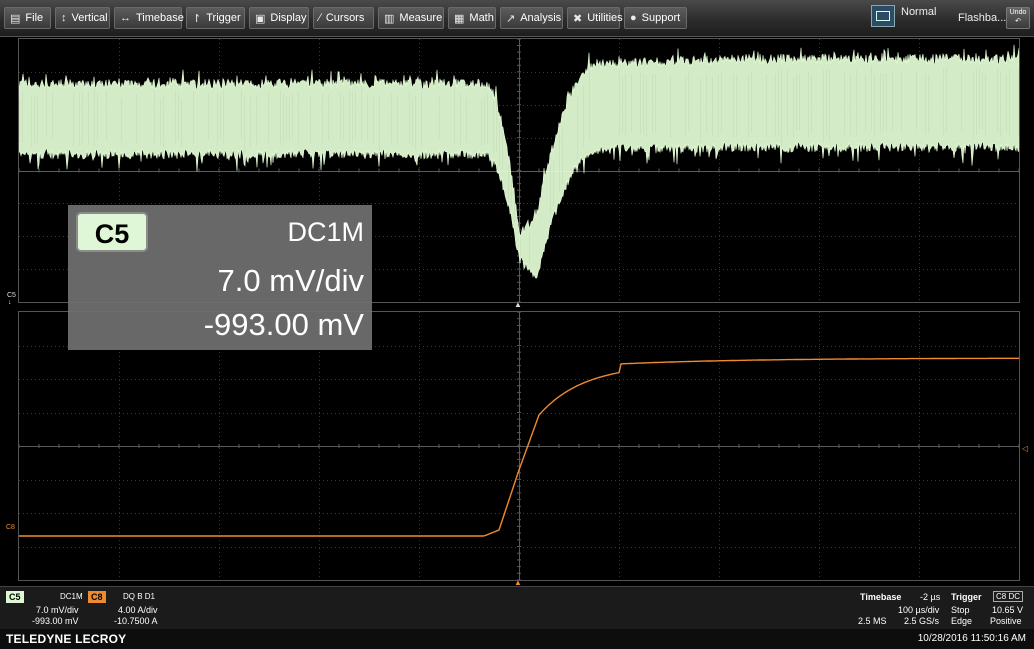  What do you see at coordinates (66, 639) in the screenshot?
I see `brand-logo: TELEDYNE LECROY` at bounding box center [66, 639].